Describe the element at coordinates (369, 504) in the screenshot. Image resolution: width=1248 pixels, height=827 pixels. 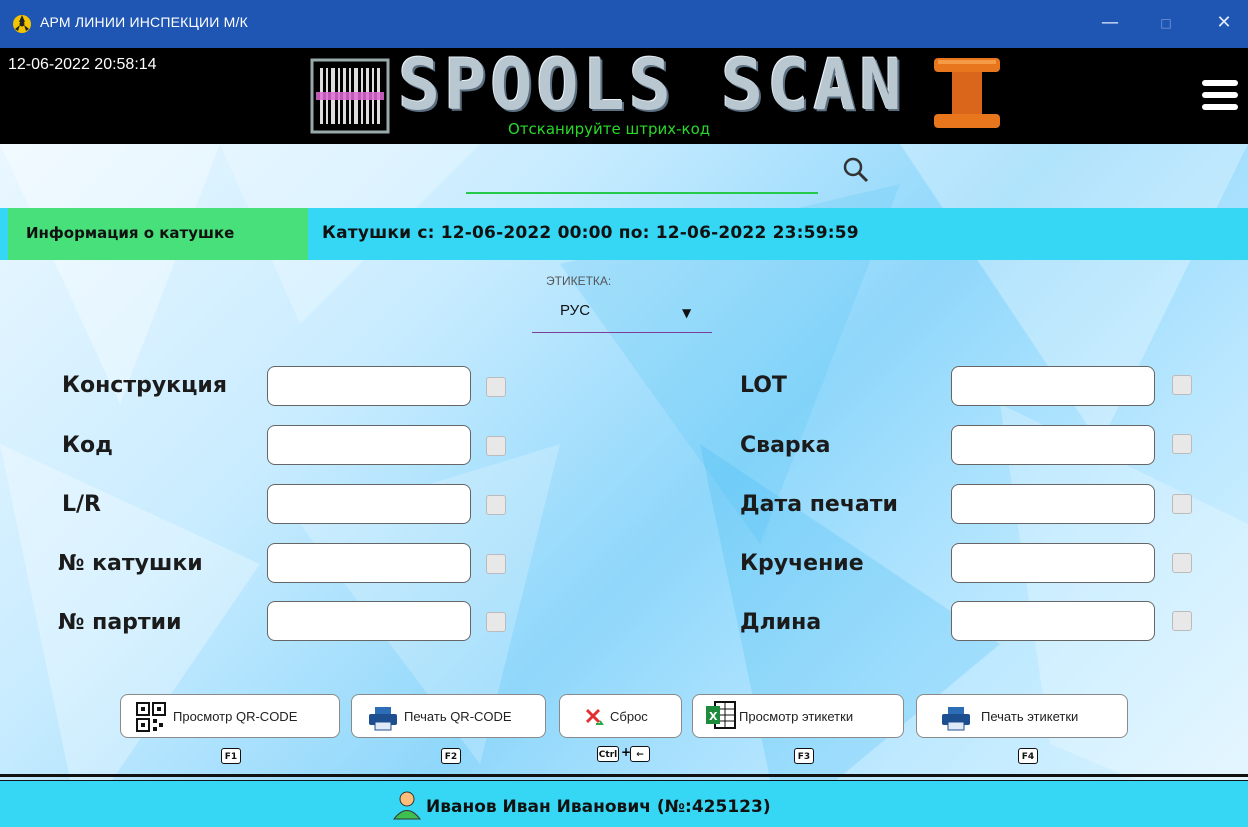
I see `lr-input` at that location.